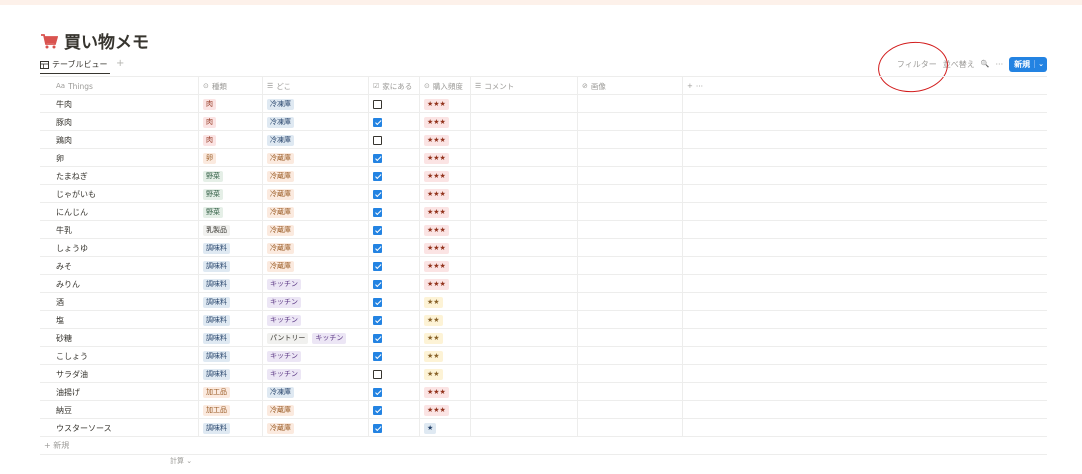  Describe the element at coordinates (231, 392) in the screenshot. I see `cell-kind: 加工品` at that location.